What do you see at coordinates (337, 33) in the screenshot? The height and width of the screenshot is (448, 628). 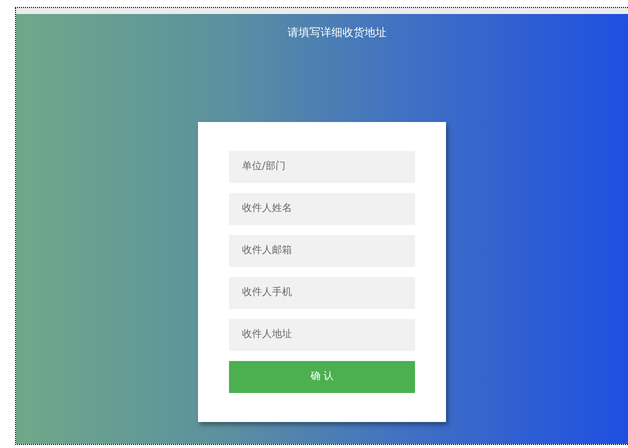 I see `page-title: 请填写详细收货地址` at bounding box center [337, 33].